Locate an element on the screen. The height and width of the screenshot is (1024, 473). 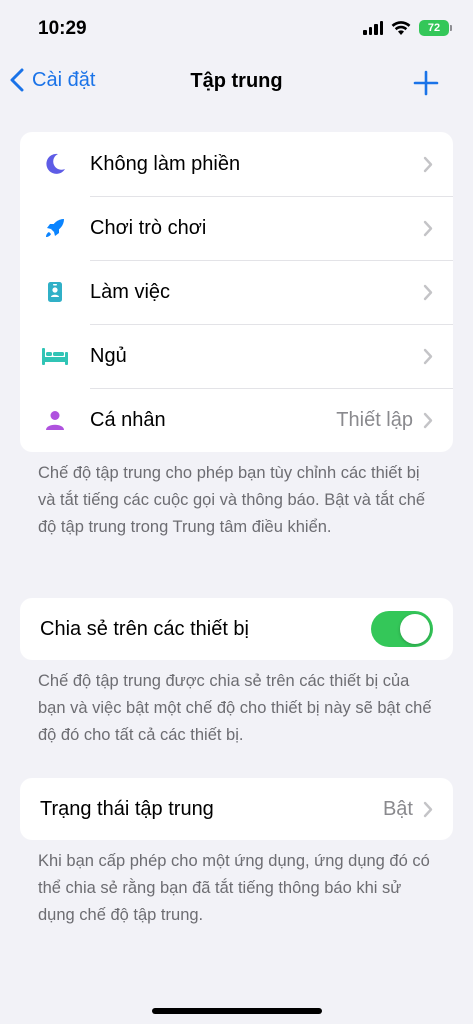
navigation-bar: Cài đặt Tập trung is located at coordinates (236, 84).